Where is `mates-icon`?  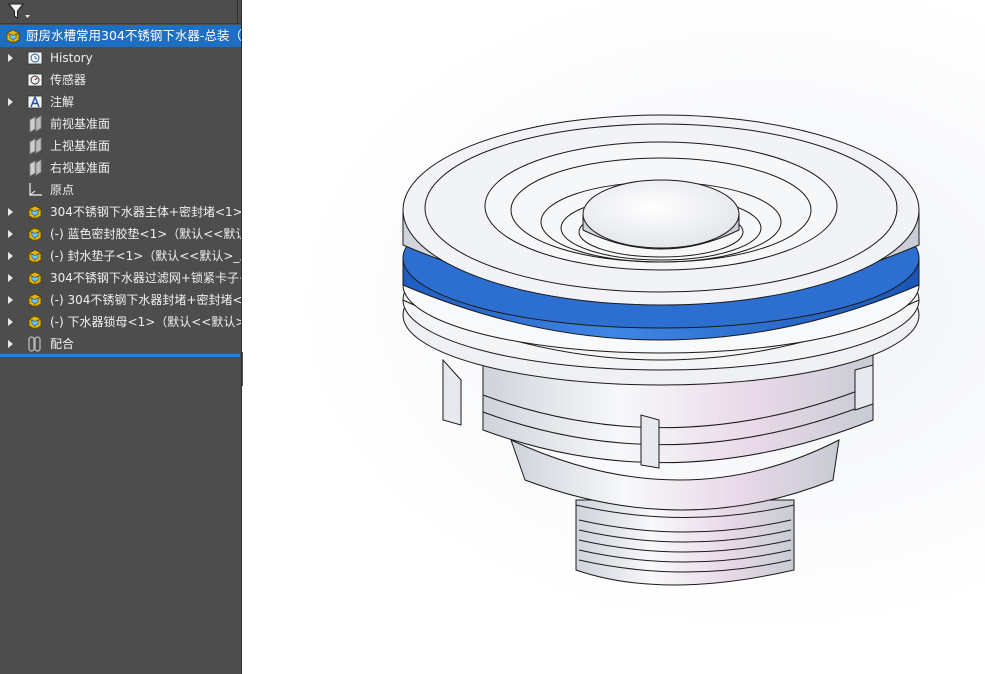
mates-icon is located at coordinates (35, 344).